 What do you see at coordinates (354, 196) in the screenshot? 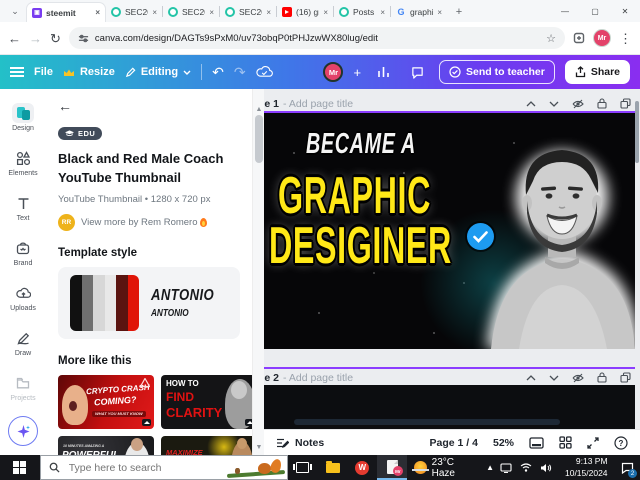
I see `design-line1-text: GRAPHIC` at bounding box center [354, 196].